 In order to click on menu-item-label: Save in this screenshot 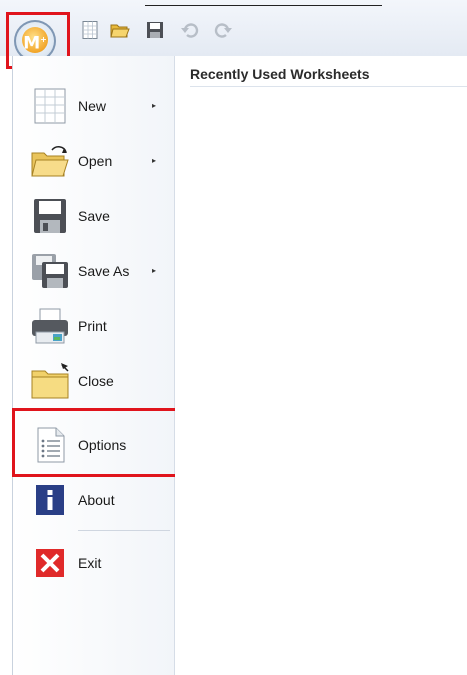, I will do `click(94, 216)`.